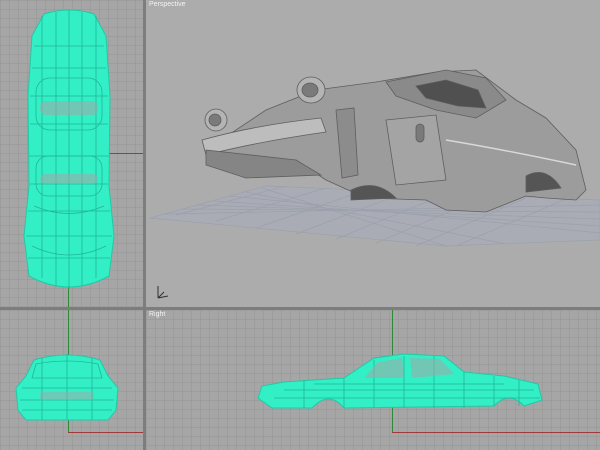 Image resolution: width=600 pixels, height=450 pixels. I want to click on car-wireframe-top, so click(69, 151).